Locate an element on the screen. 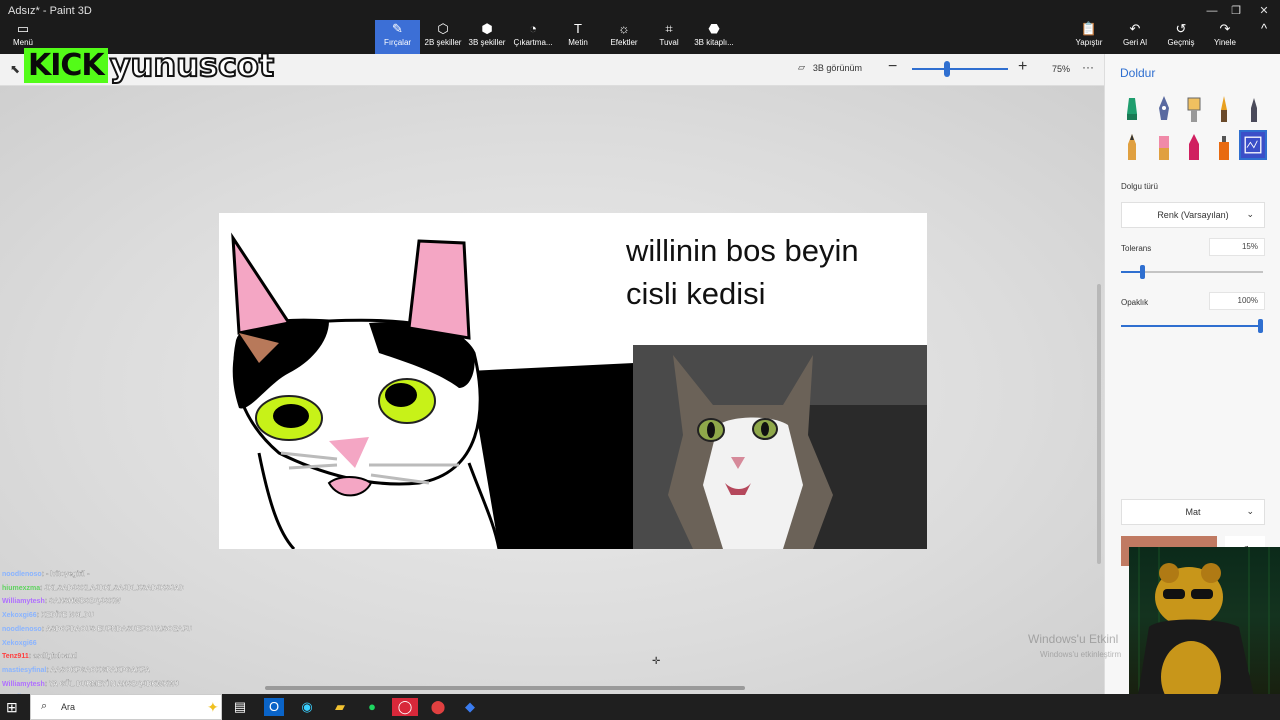 The image size is (1280, 720). ribbon-text: T Metin is located at coordinates (578, 37).